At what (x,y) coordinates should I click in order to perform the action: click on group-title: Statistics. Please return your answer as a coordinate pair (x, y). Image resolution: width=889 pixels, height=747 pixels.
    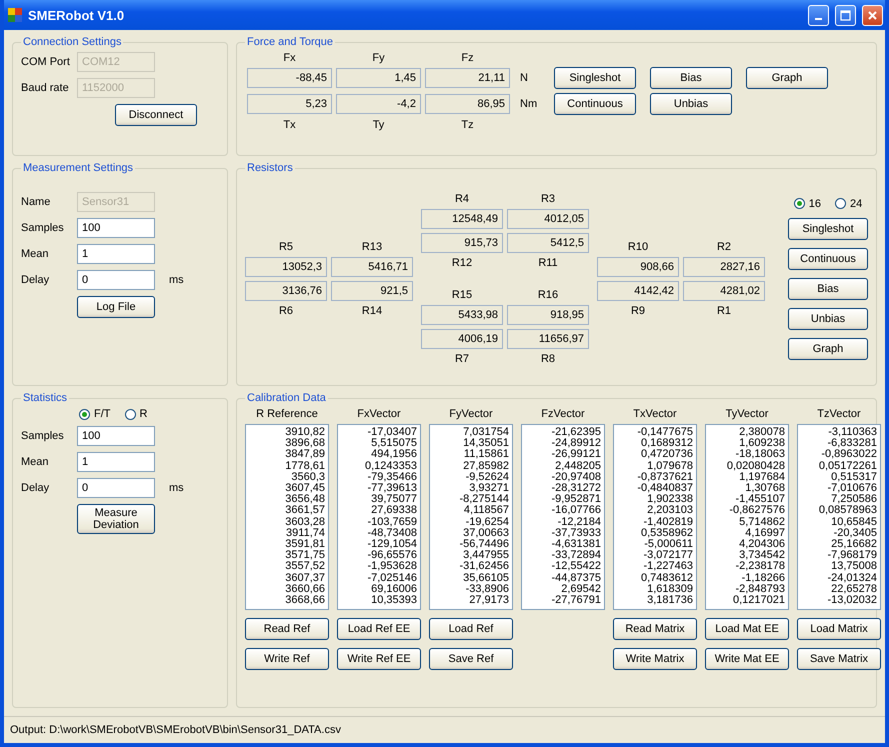
    Looking at the image, I should click on (45, 398).